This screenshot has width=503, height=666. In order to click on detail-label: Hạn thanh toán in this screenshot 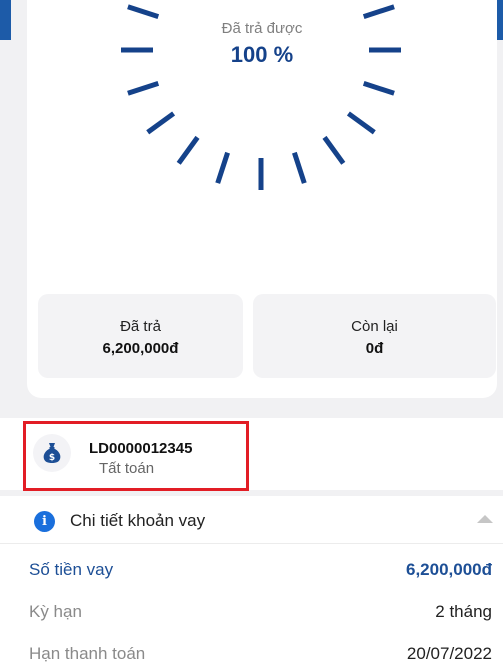, I will do `click(87, 653)`.